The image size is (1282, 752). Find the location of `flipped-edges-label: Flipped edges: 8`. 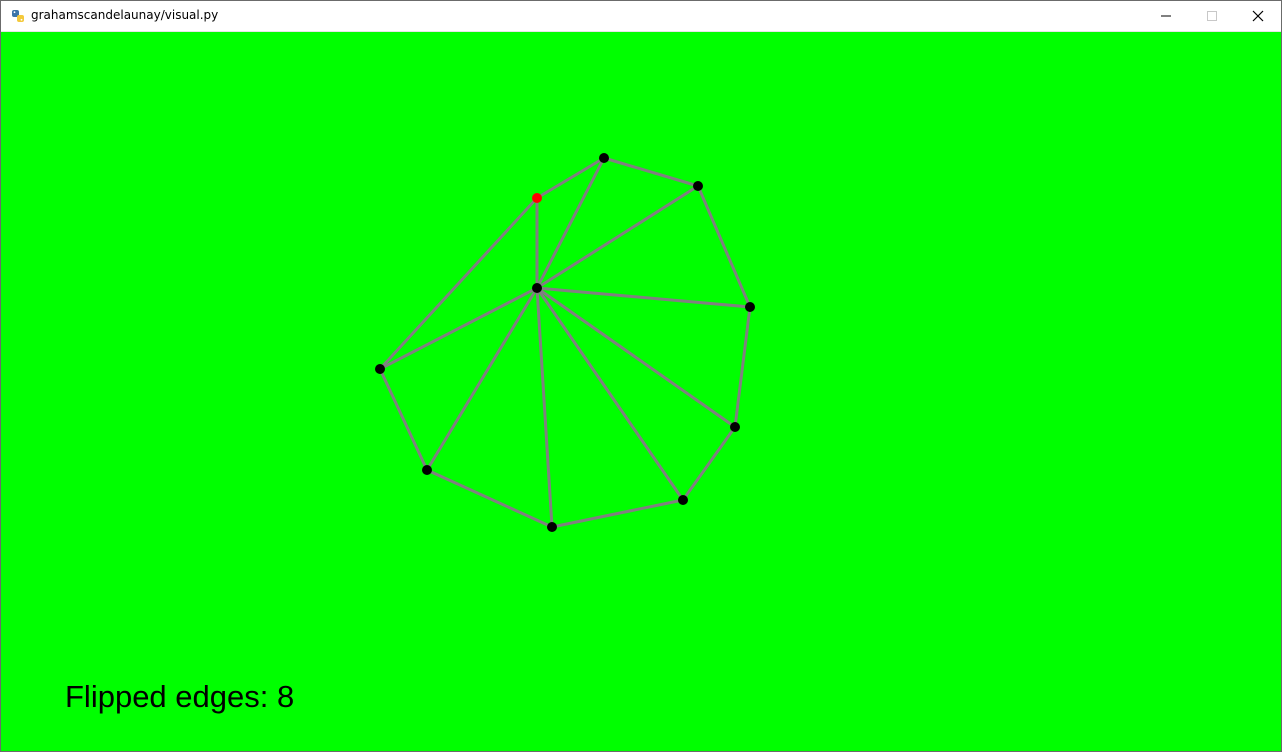

flipped-edges-label: Flipped edges: 8 is located at coordinates (180, 696).